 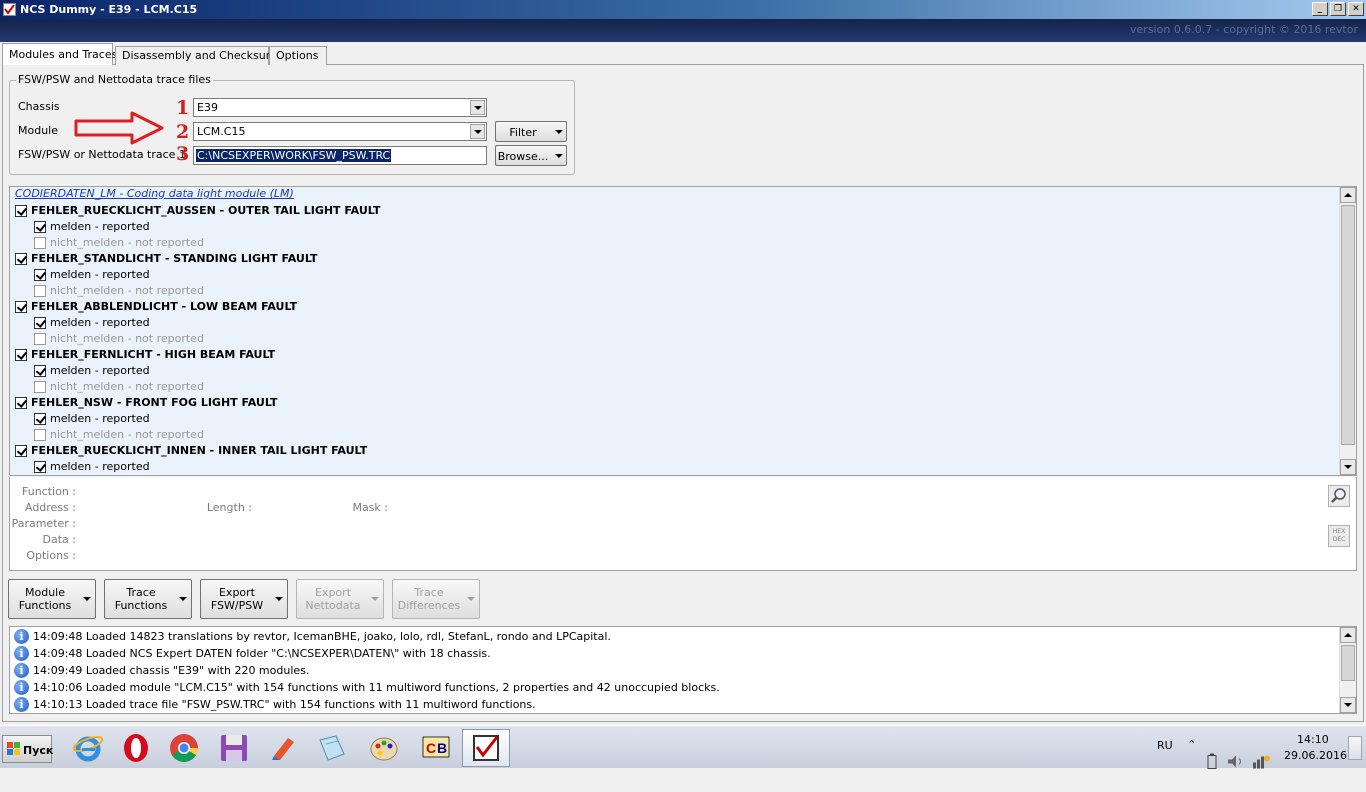 What do you see at coordinates (340, 131) in the screenshot?
I see `module-select: LCM.C15` at bounding box center [340, 131].